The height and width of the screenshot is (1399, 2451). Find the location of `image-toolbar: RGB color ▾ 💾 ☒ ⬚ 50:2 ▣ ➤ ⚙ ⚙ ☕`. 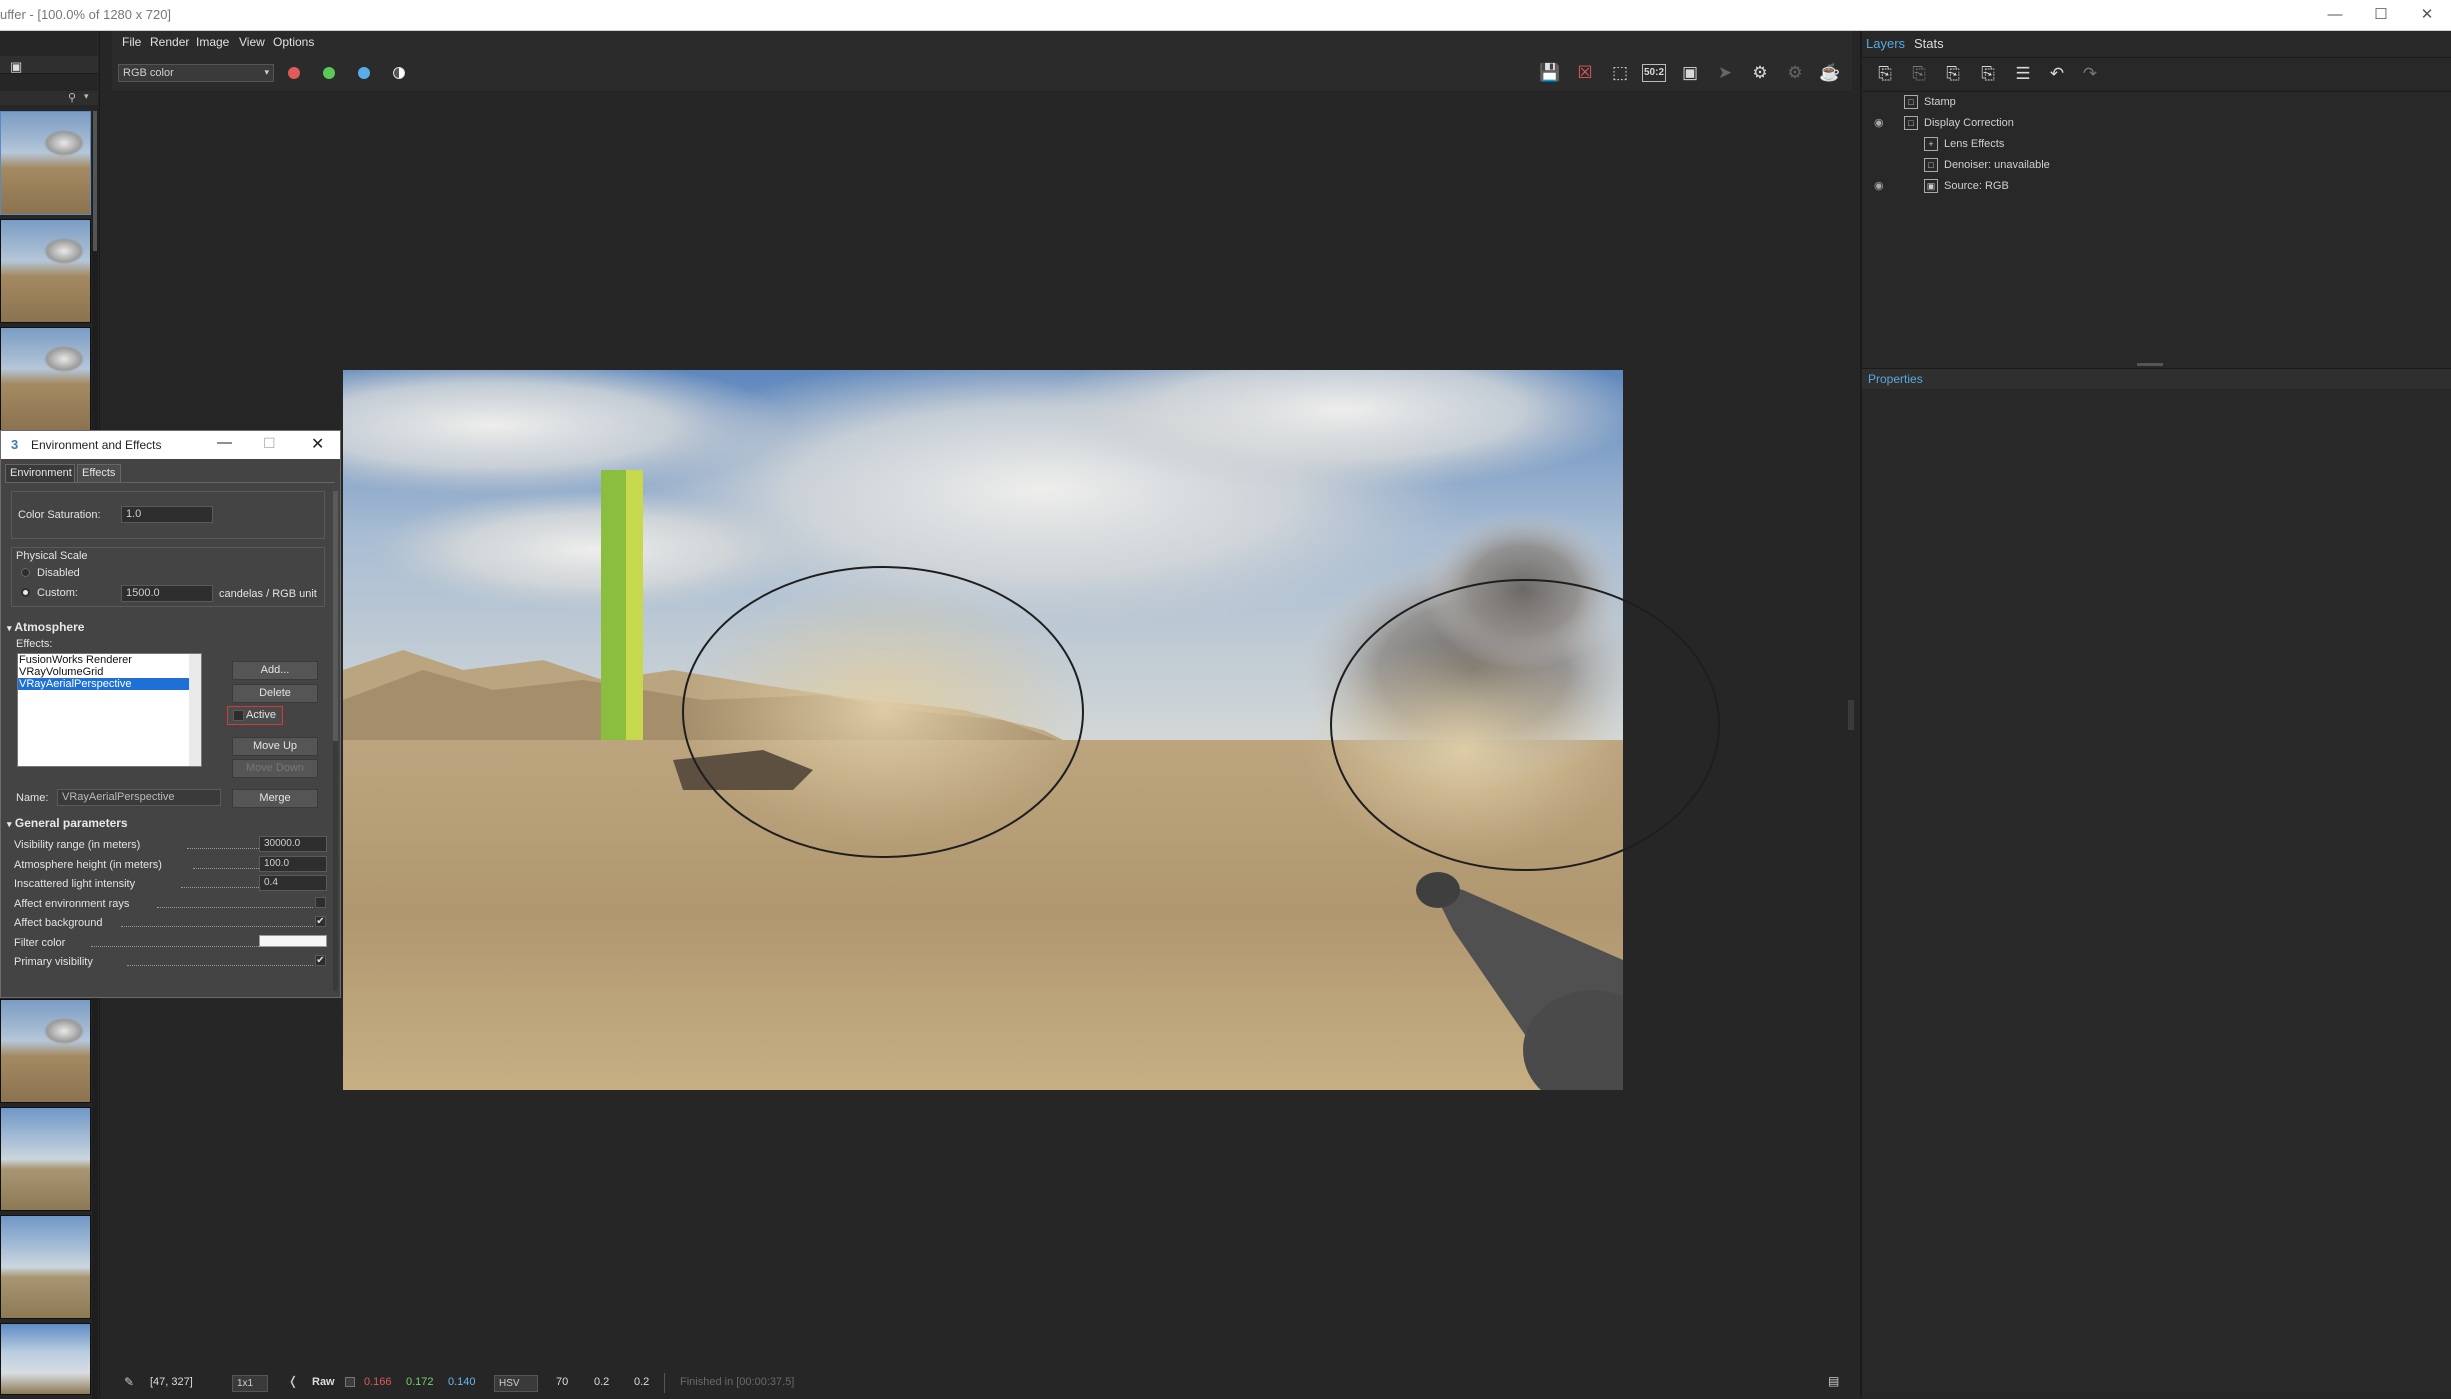

image-toolbar: RGB color ▾ 💾 ☒ ⬚ 50:2 ▣ ➤ ⚙ ⚙ ☕ is located at coordinates (982, 73).